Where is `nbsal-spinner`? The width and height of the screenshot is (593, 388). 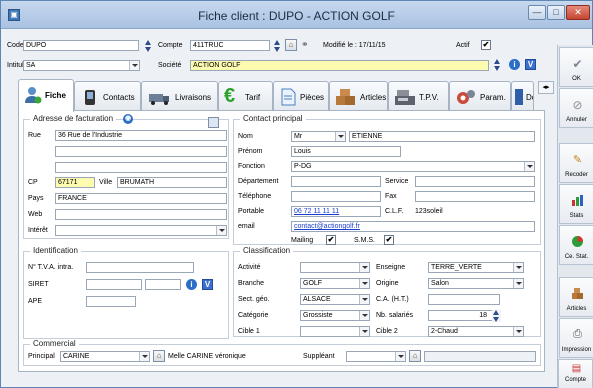 nbsal-spinner is located at coordinates (496, 316).